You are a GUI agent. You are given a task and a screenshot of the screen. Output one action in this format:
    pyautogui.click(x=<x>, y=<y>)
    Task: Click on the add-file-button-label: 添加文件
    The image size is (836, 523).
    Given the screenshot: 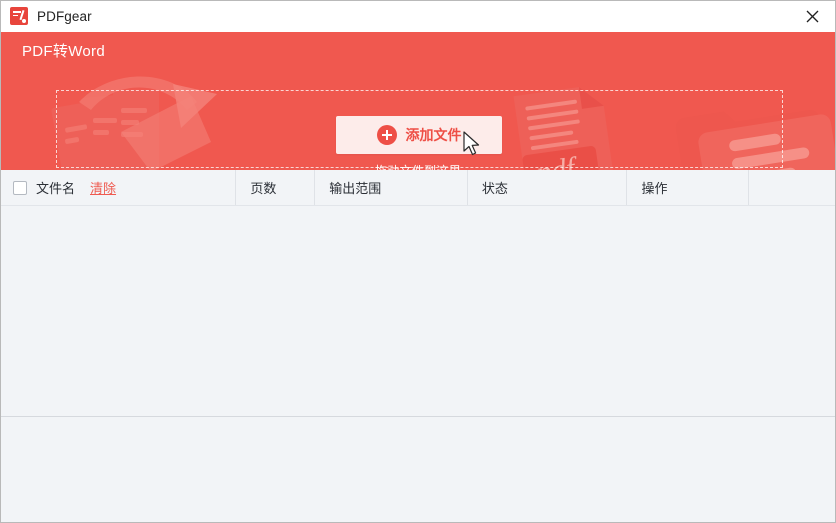 What is the action you would take?
    pyautogui.click(x=433, y=135)
    